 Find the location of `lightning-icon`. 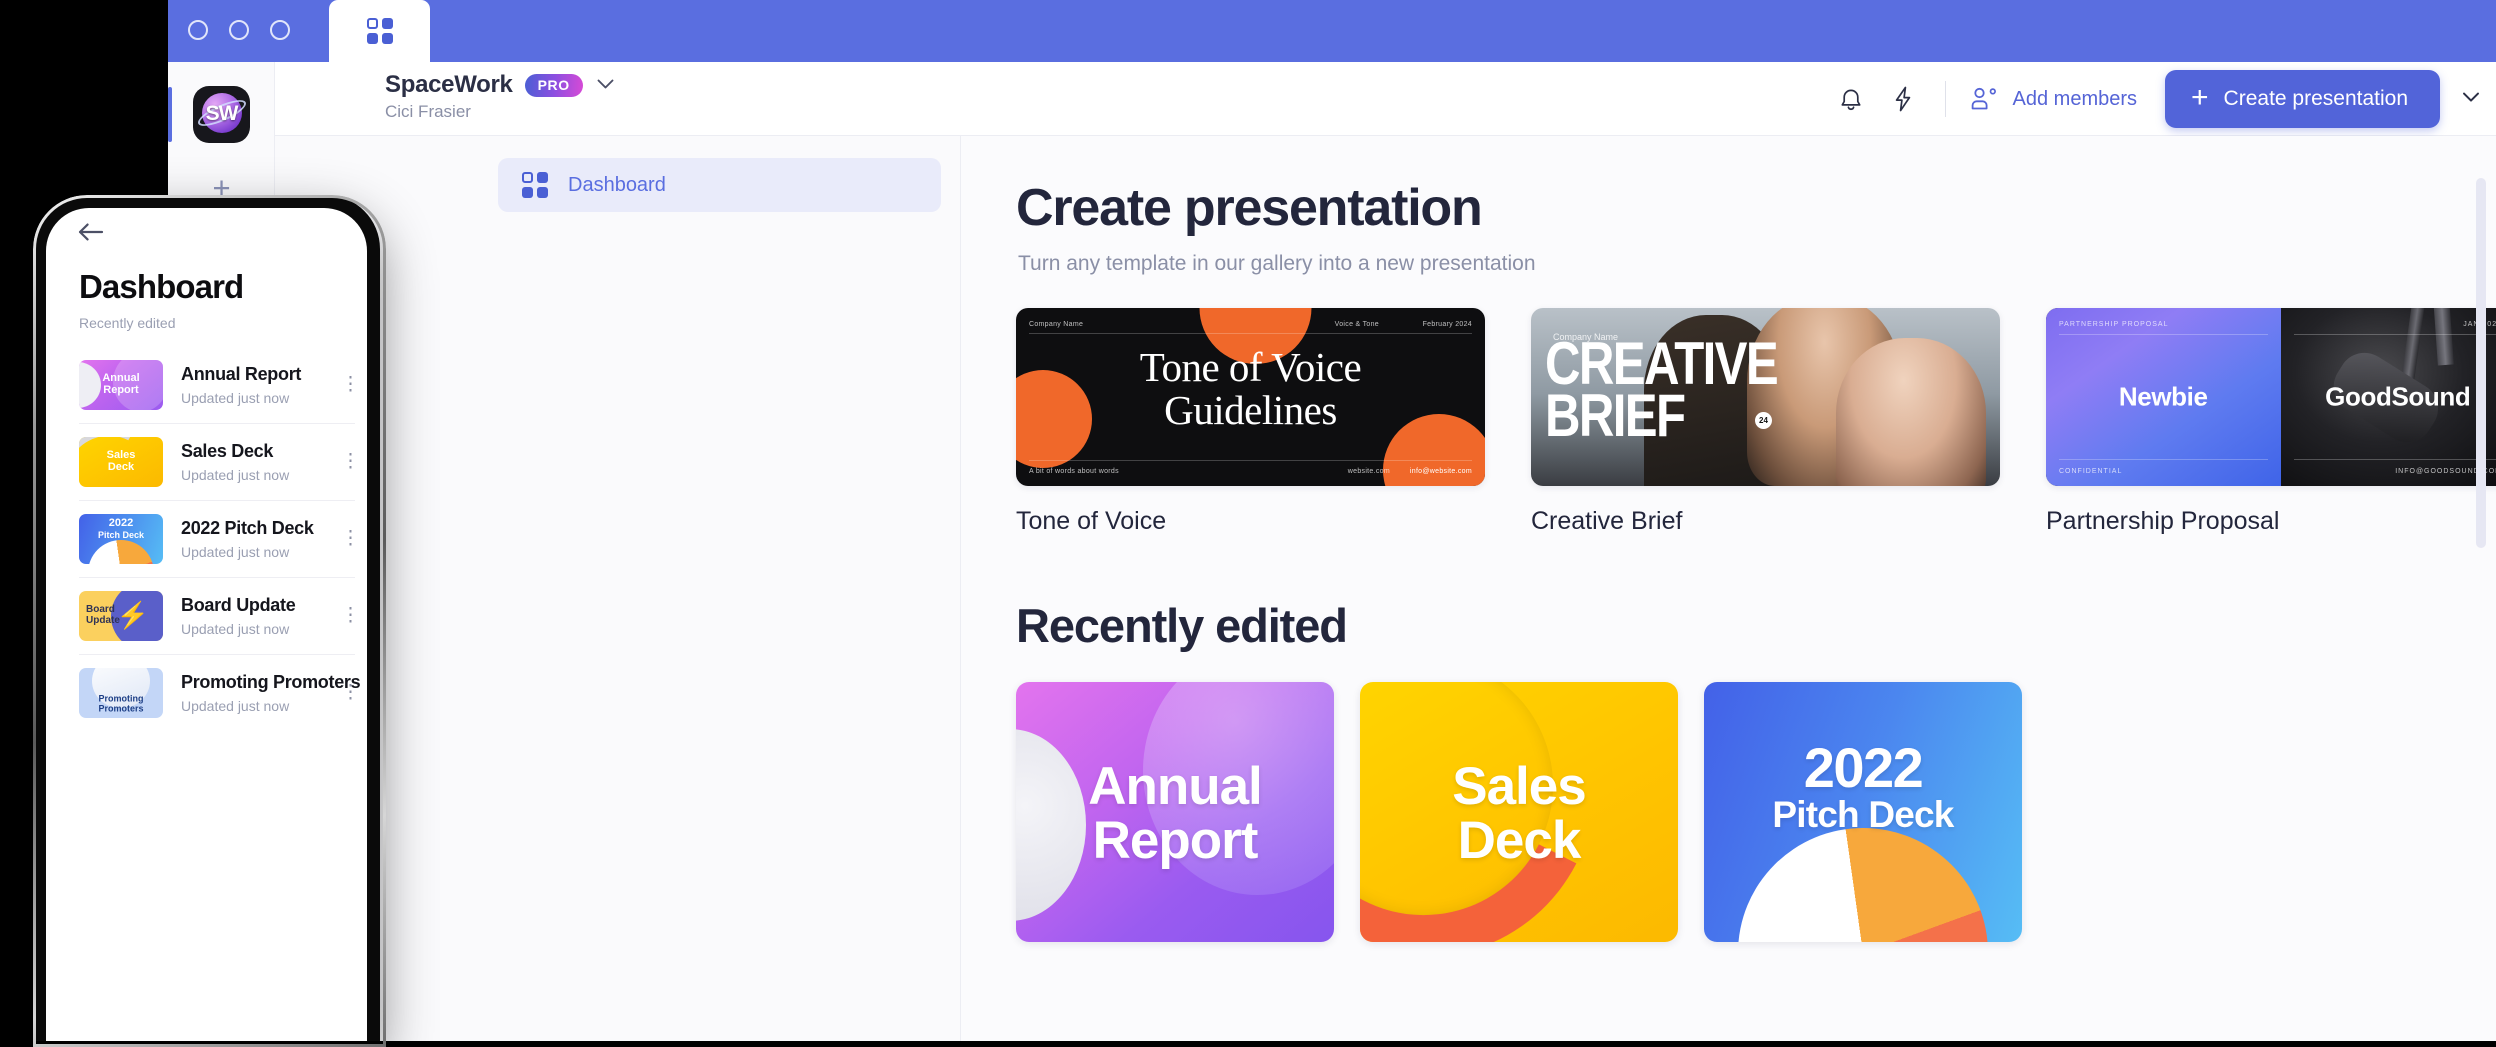

lightning-icon is located at coordinates (1903, 99).